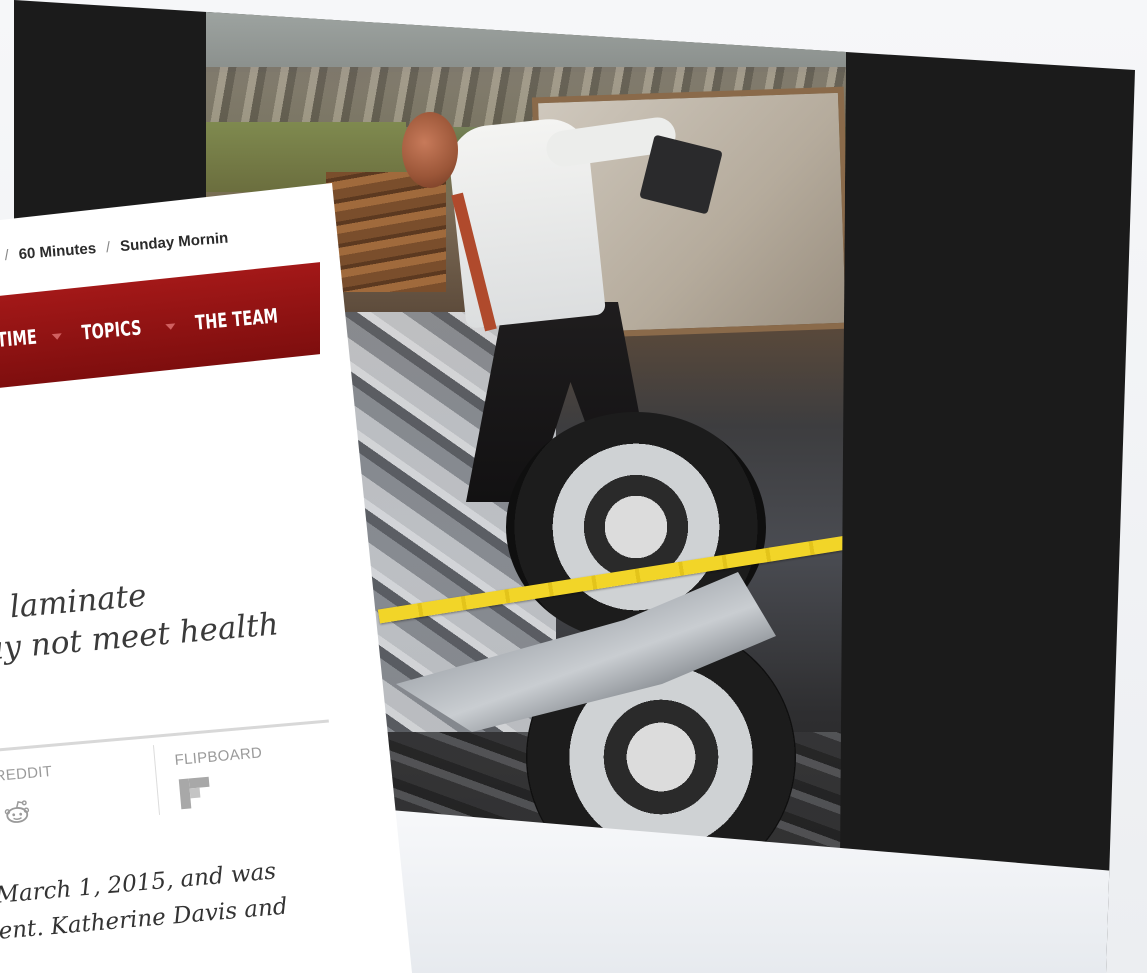  Describe the element at coordinates (57, 251) in the screenshot. I see `breadcrumb-link-60-minutes: 60 Minutes` at that location.